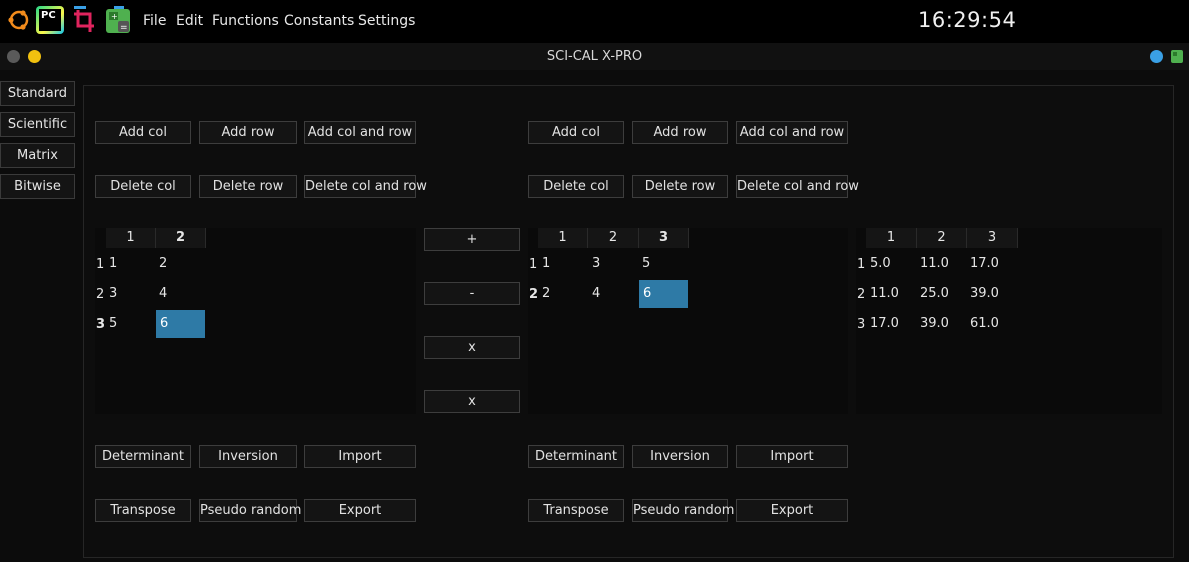 This screenshot has height=562, width=1189. What do you see at coordinates (386, 21) in the screenshot?
I see `menu-settings: Settings` at bounding box center [386, 21].